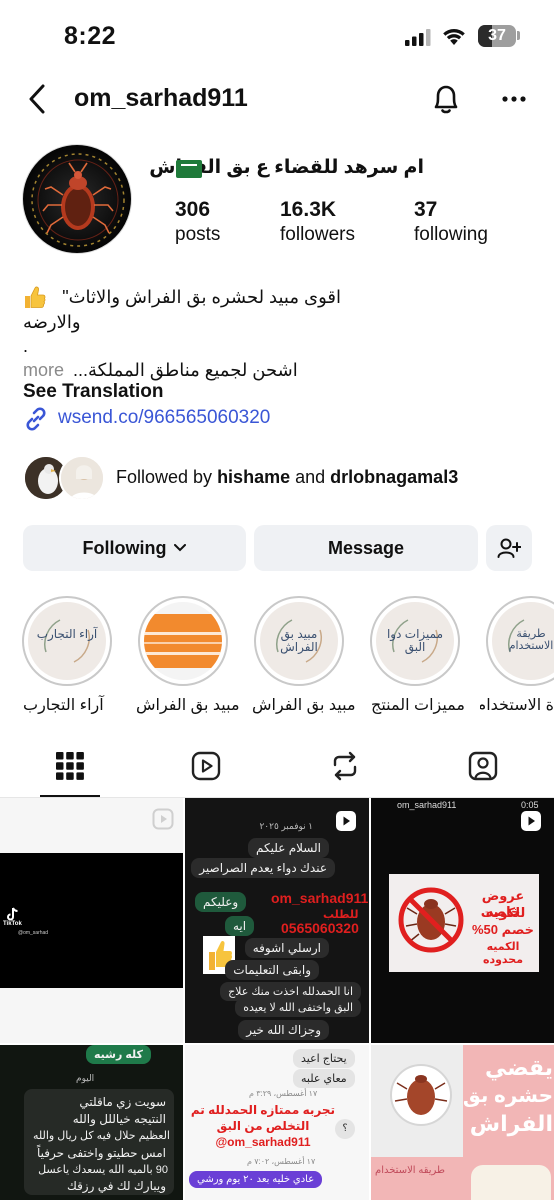 This screenshot has width=554, height=1200. I want to click on highlight-reviews: آراء التجارب, so click(67, 641).